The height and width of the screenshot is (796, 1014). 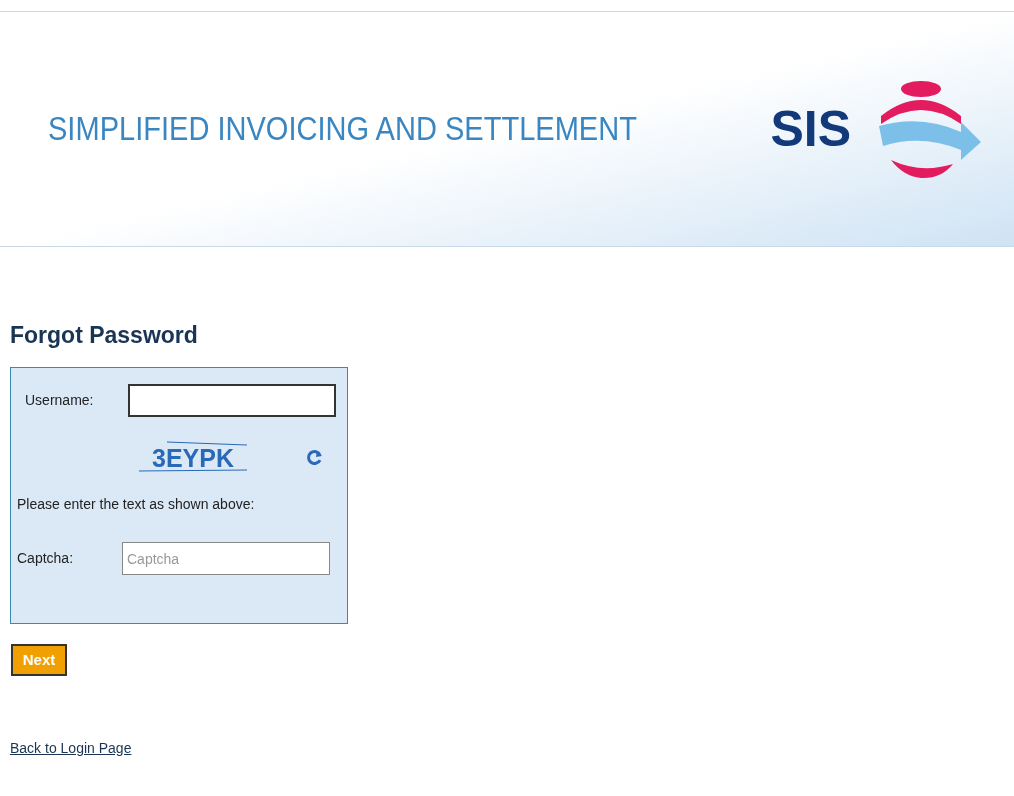 I want to click on refresh-icon, so click(x=315, y=457).